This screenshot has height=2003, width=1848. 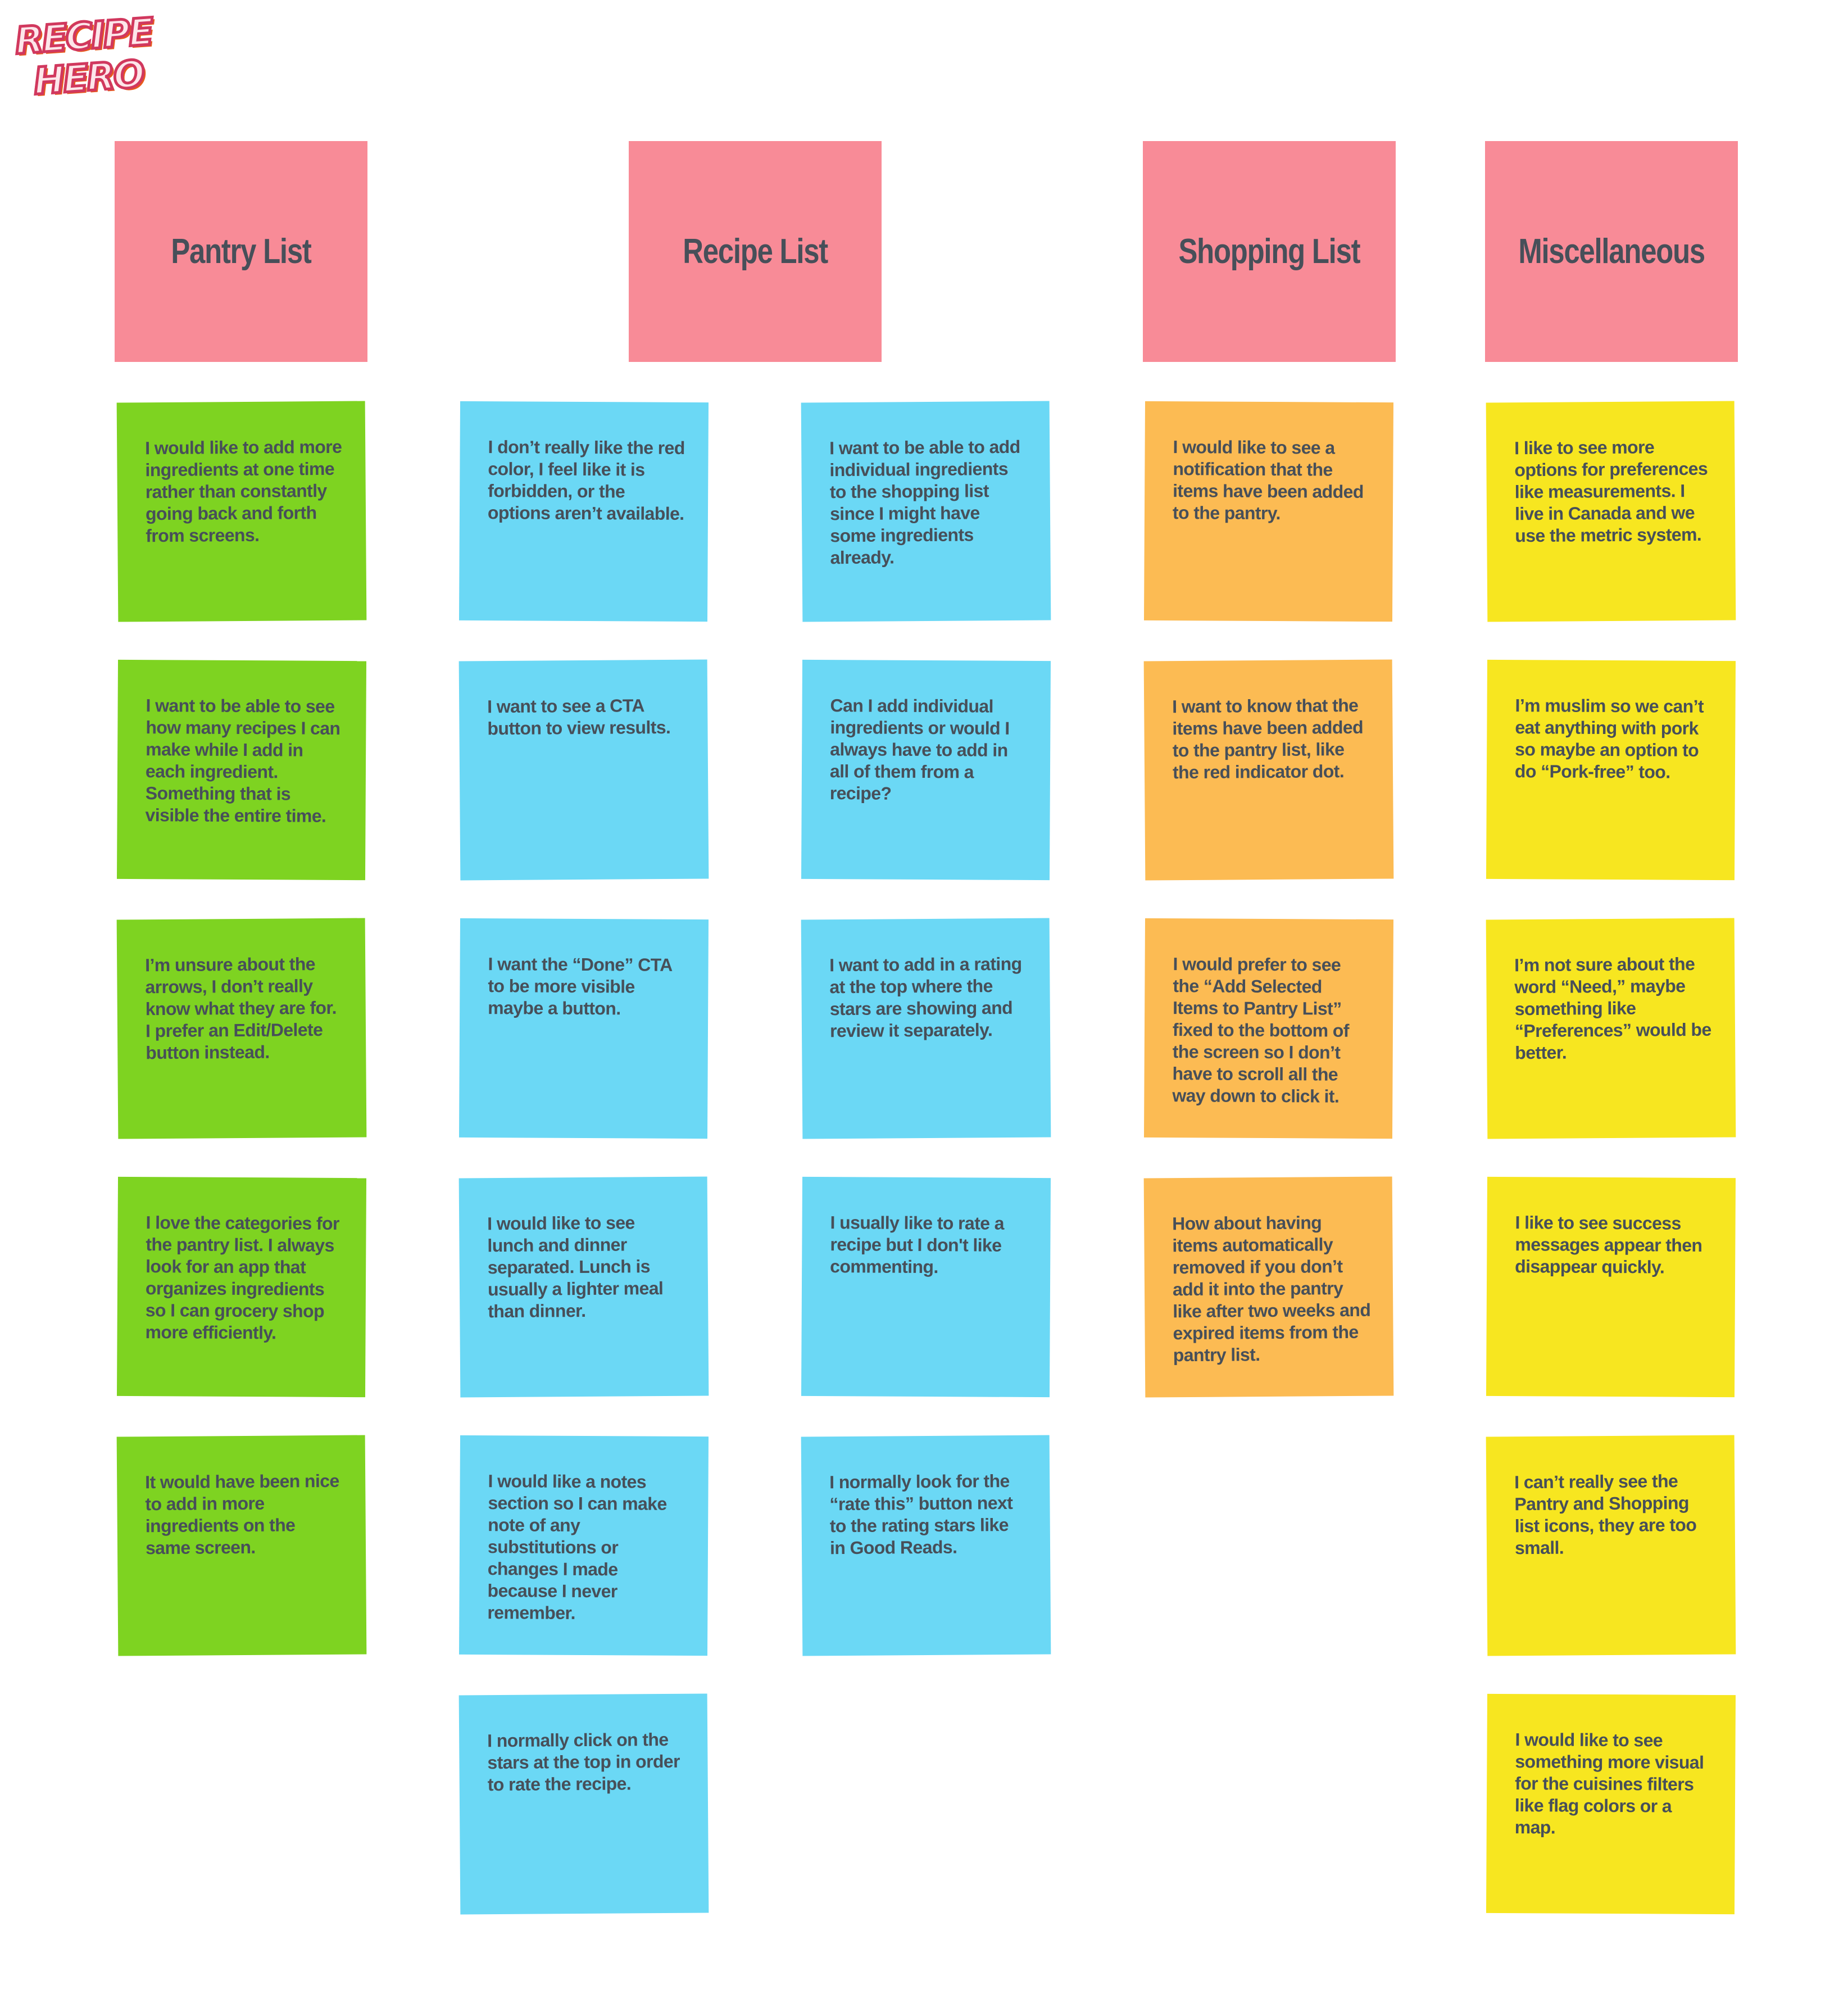 I want to click on header-title: Recipe List, so click(x=755, y=252).